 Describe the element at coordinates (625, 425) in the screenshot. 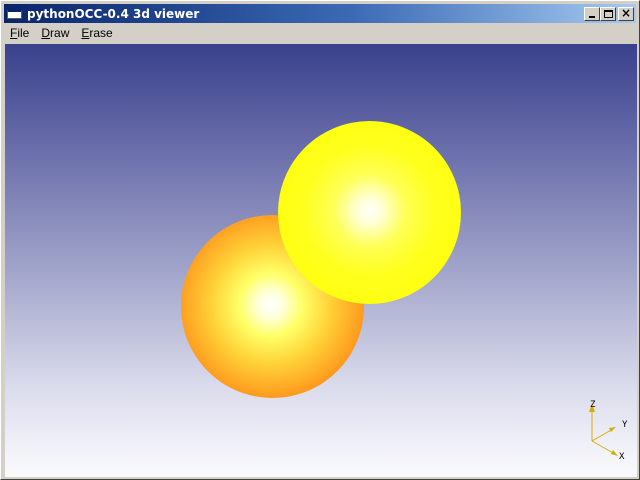

I see `y-axis-label: Y` at that location.